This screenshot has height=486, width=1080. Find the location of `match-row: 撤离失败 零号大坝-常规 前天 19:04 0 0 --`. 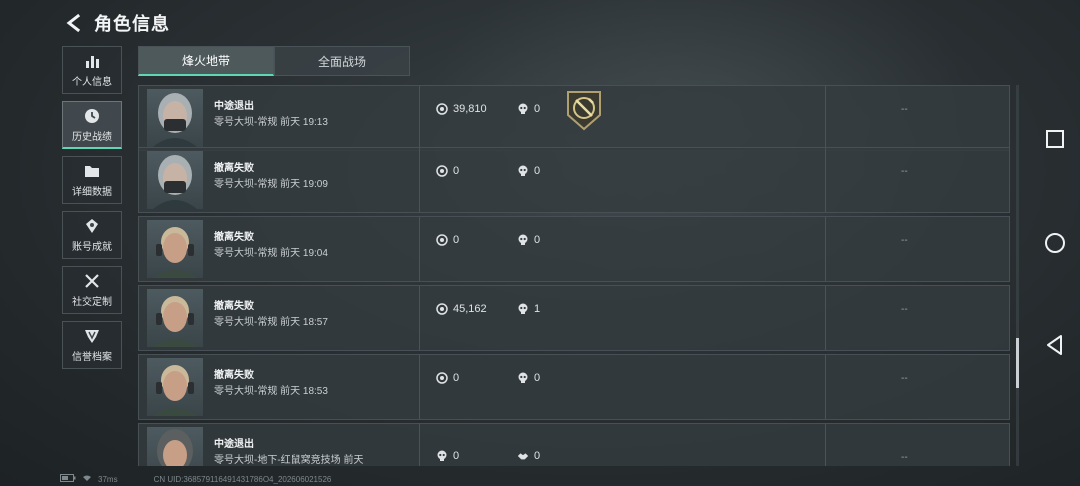

match-row: 撤离失败 零号大坝-常规 前天 19:04 0 0 -- is located at coordinates (574, 249).